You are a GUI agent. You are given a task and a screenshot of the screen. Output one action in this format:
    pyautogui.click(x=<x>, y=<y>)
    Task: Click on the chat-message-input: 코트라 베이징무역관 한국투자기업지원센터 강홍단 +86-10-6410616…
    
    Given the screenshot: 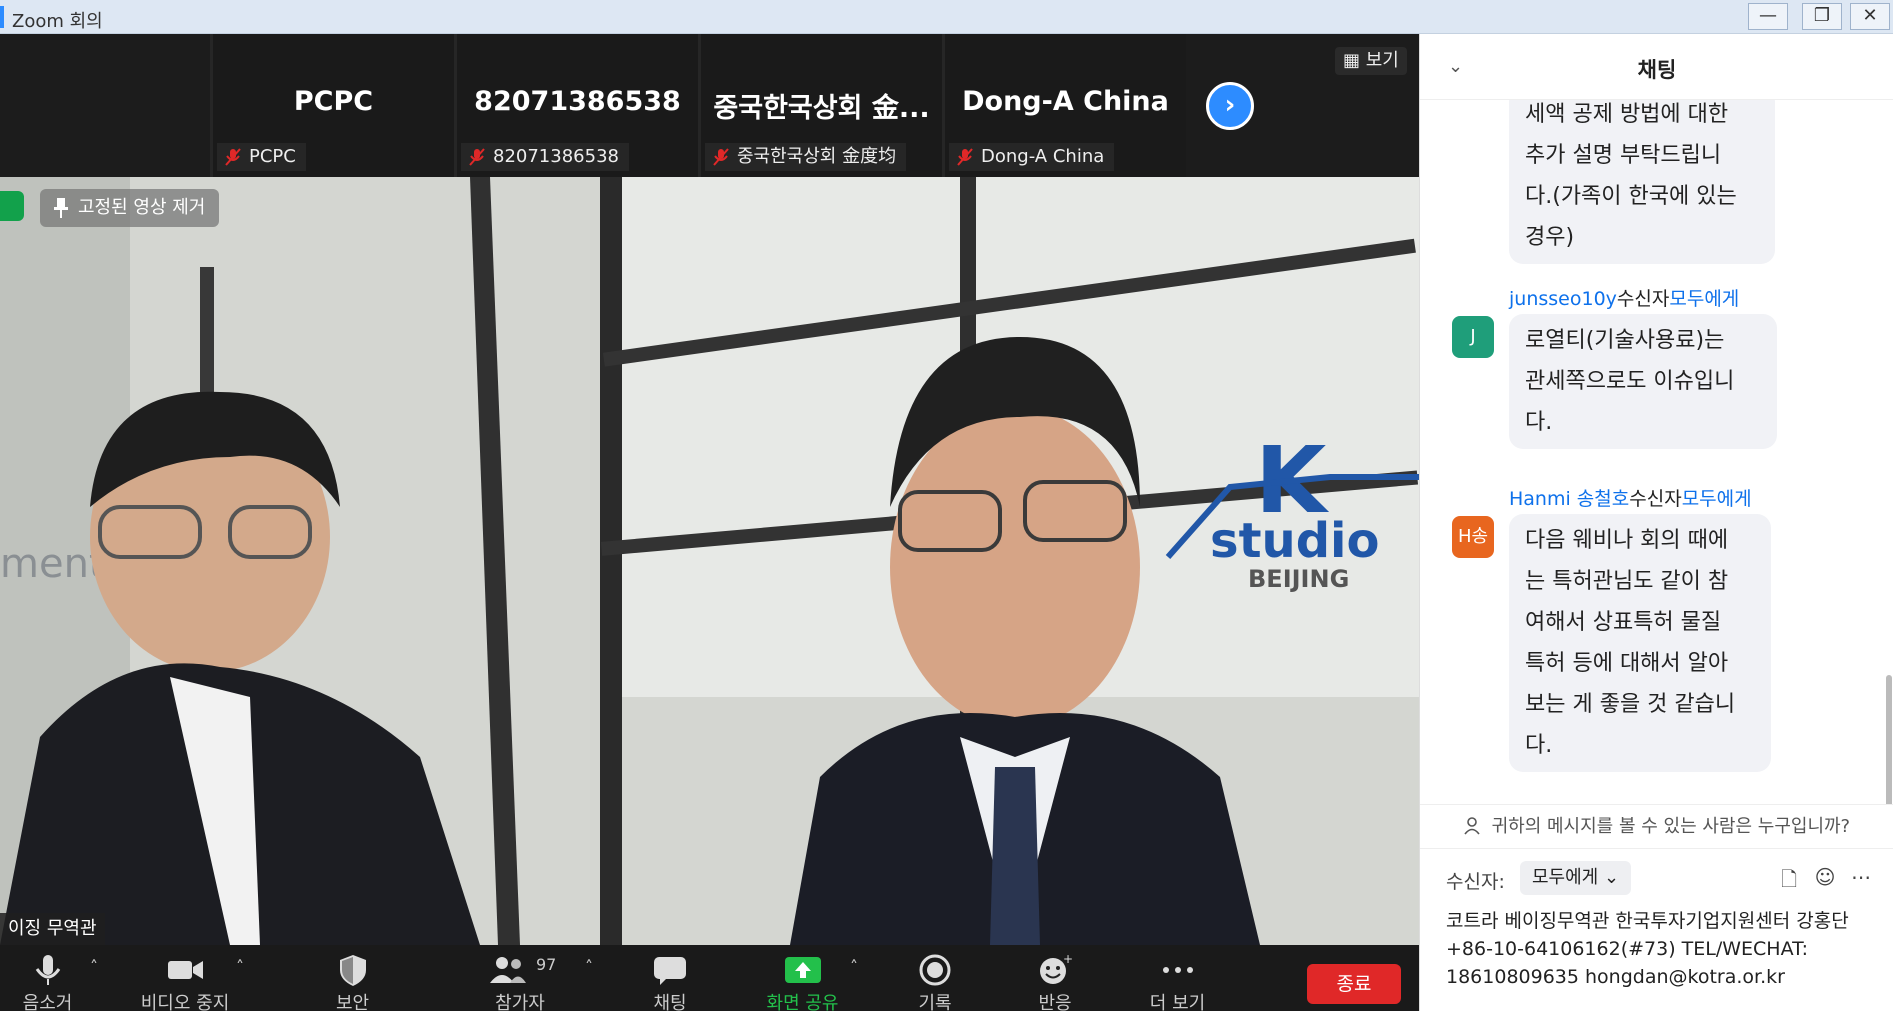 What is the action you would take?
    pyautogui.click(x=1661, y=949)
    